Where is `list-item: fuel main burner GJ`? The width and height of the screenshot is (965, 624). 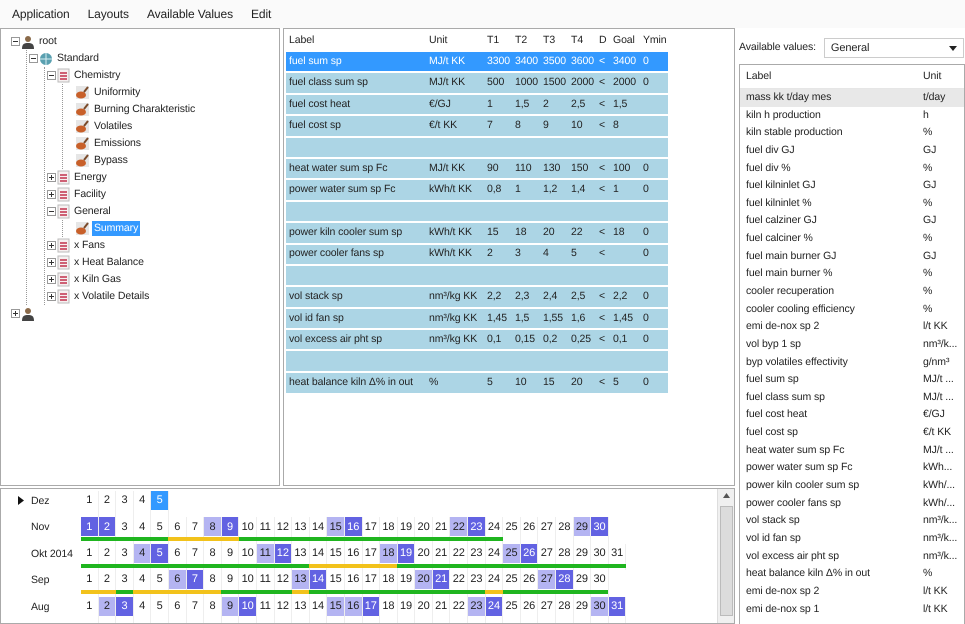 list-item: fuel main burner GJ is located at coordinates (831, 256).